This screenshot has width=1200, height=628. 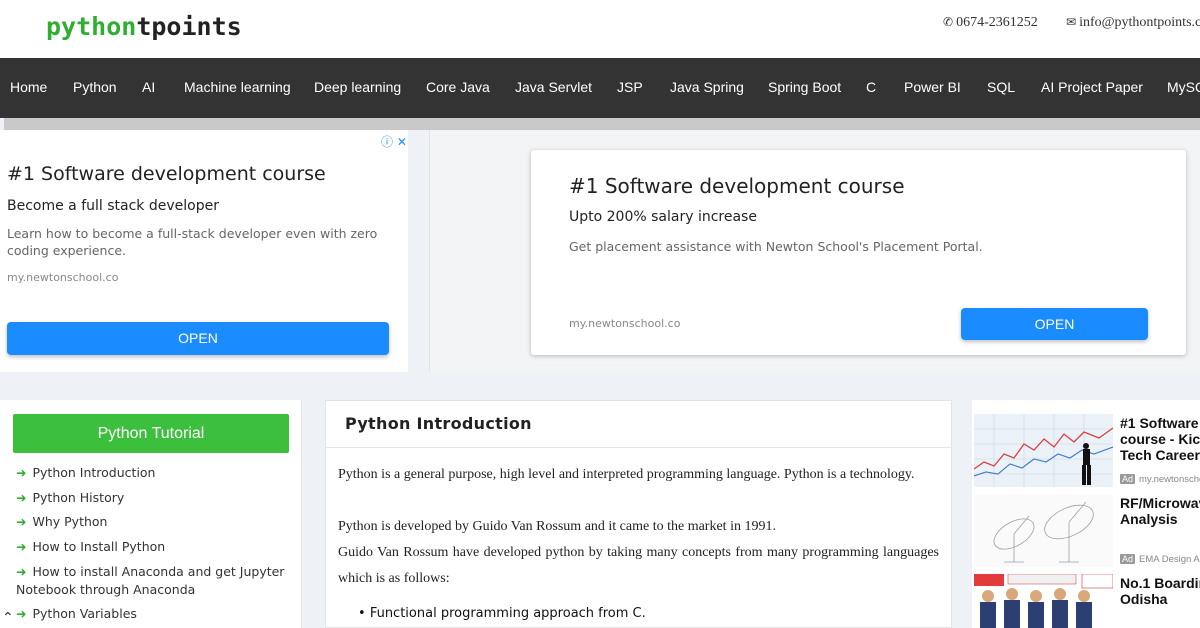 I want to click on right-ad-title: #1 Software development course, so click(x=737, y=186).